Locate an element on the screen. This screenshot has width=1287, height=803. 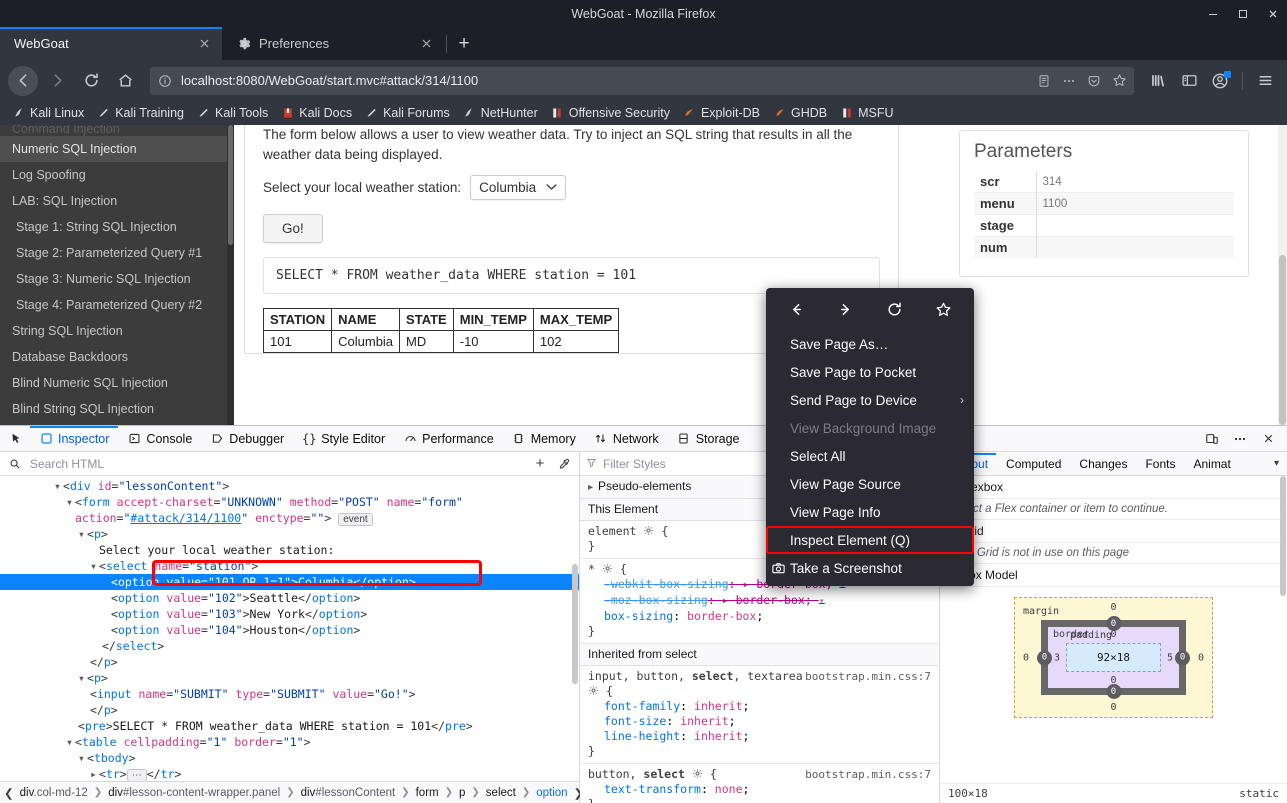
tab-computed: Computed is located at coordinates (1033, 464).